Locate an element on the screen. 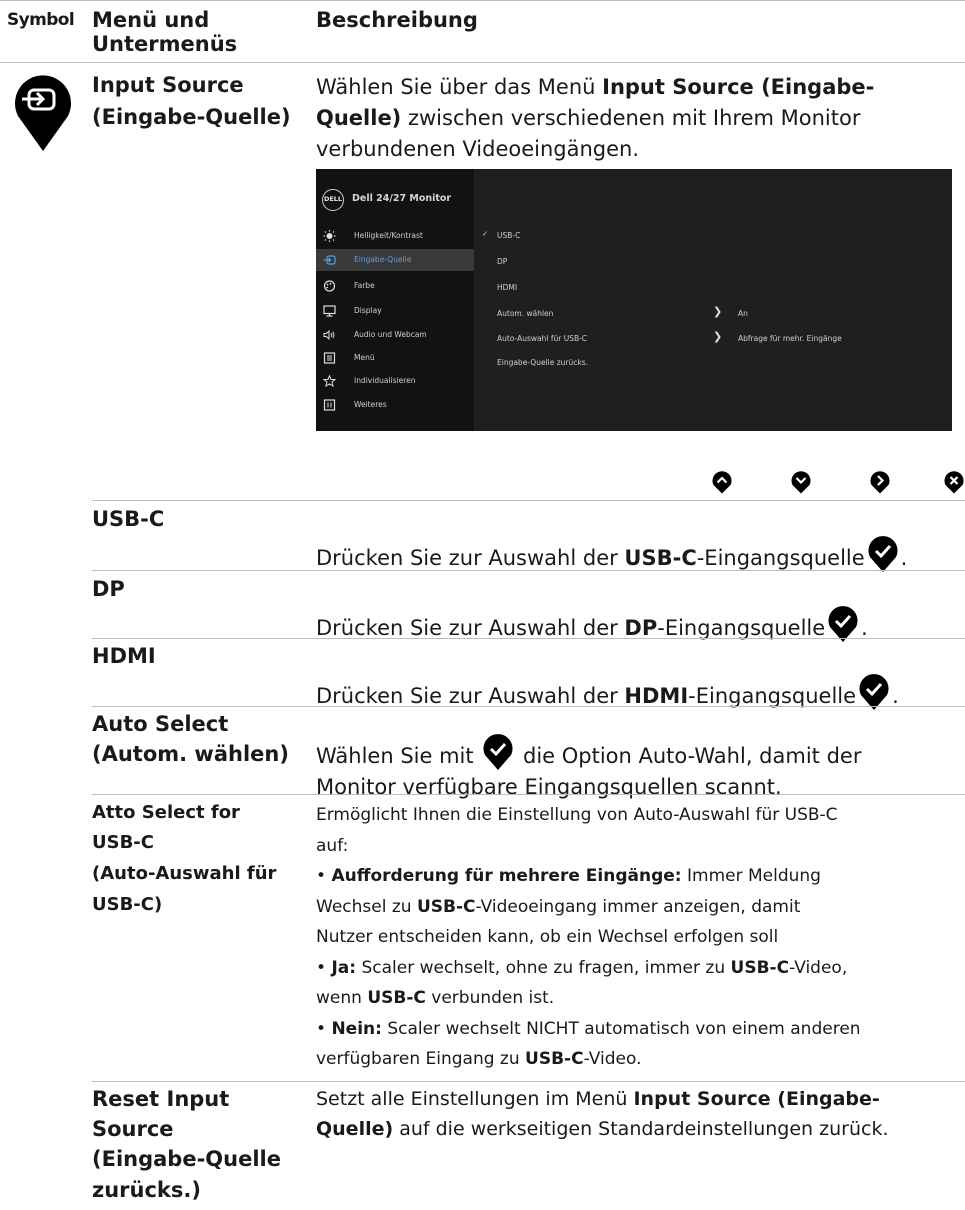 The image size is (965, 1210). input-source-label-line1: Input Source is located at coordinates (168, 85).